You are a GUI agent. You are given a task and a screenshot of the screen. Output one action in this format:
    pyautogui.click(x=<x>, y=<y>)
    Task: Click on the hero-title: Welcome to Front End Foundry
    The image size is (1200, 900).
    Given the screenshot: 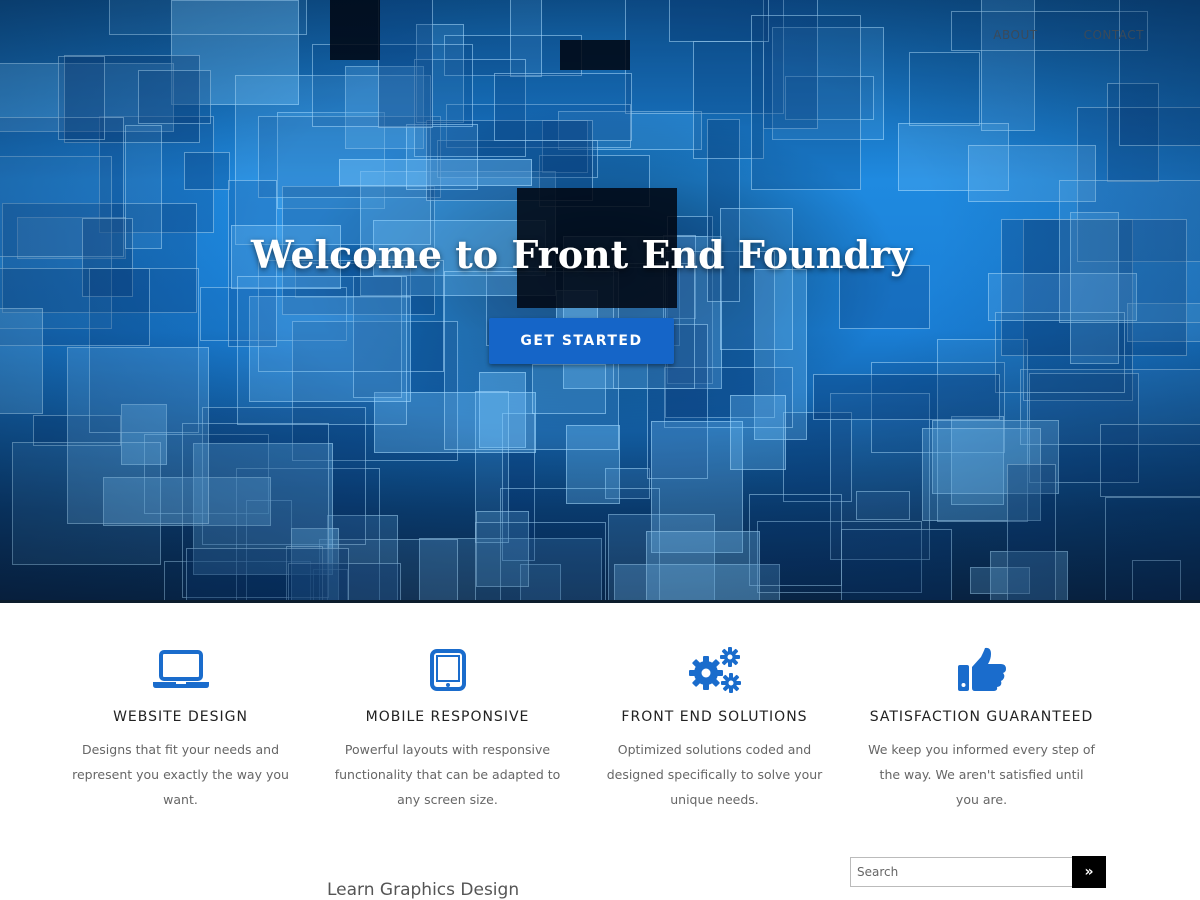 What is the action you would take?
    pyautogui.click(x=581, y=254)
    